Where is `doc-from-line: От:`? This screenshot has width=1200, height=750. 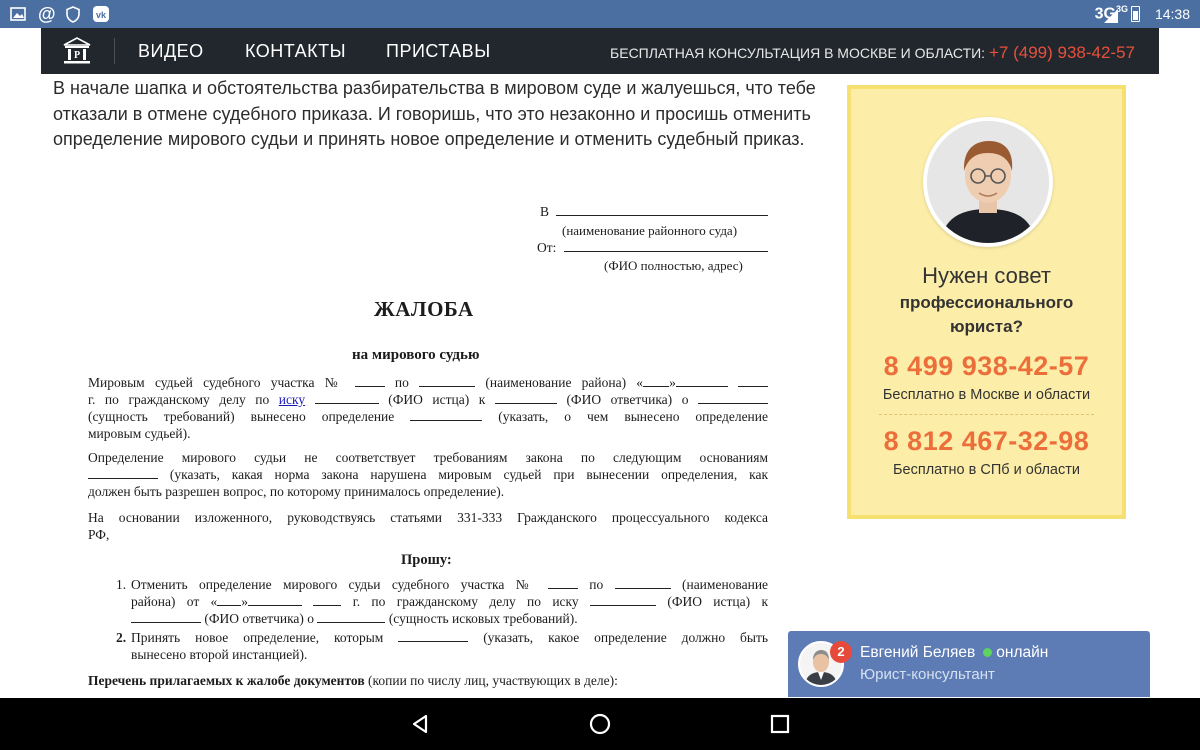 doc-from-line: От: is located at coordinates (652, 248).